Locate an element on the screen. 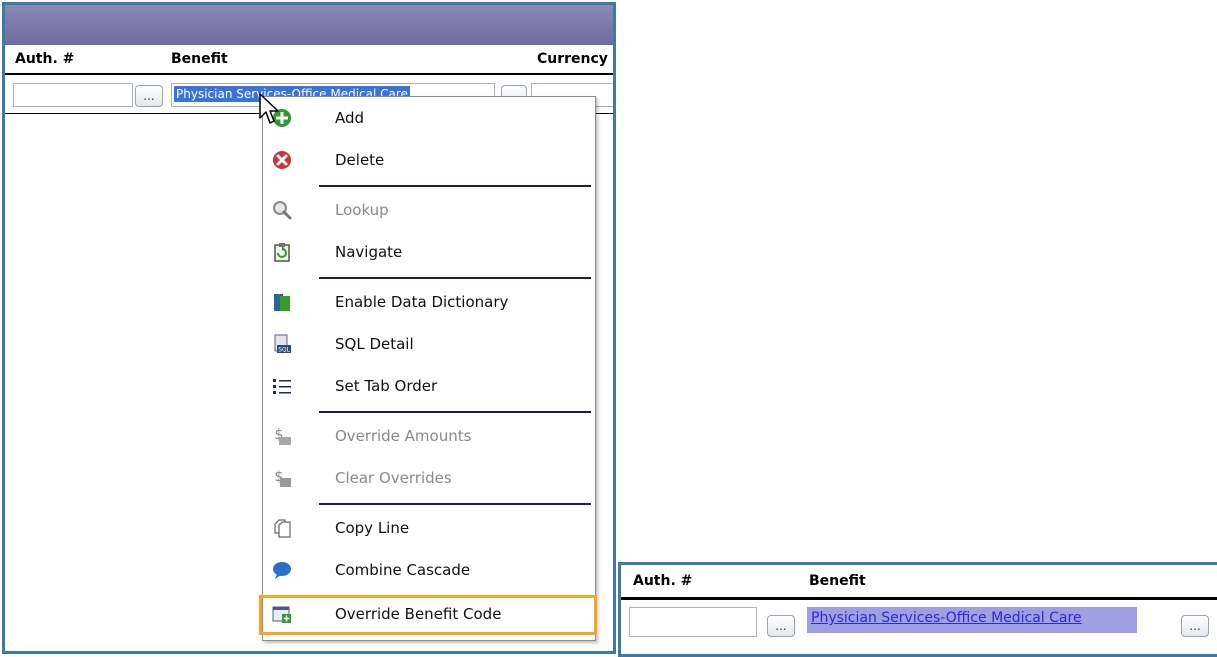 This screenshot has width=1217, height=657. highlight-outline is located at coordinates (428, 615).